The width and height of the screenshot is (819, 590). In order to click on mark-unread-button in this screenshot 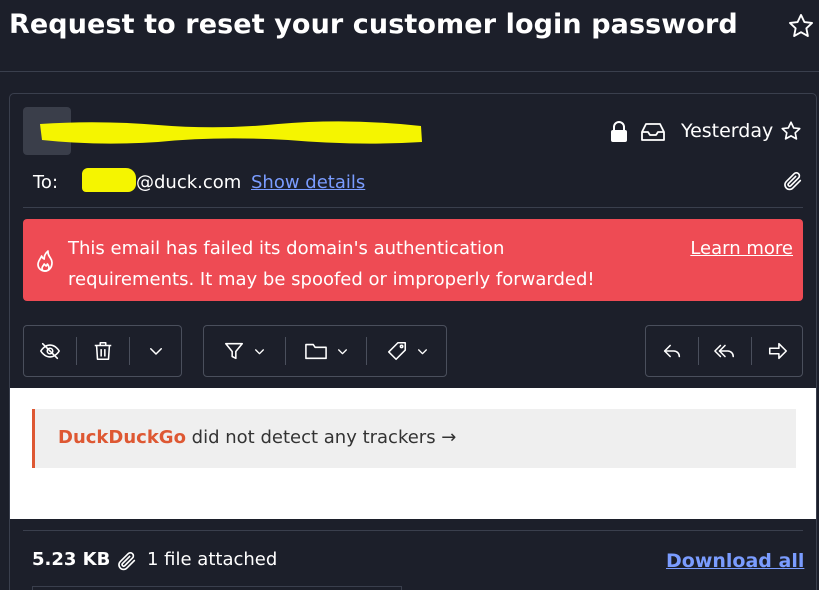, I will do `click(50, 351)`.